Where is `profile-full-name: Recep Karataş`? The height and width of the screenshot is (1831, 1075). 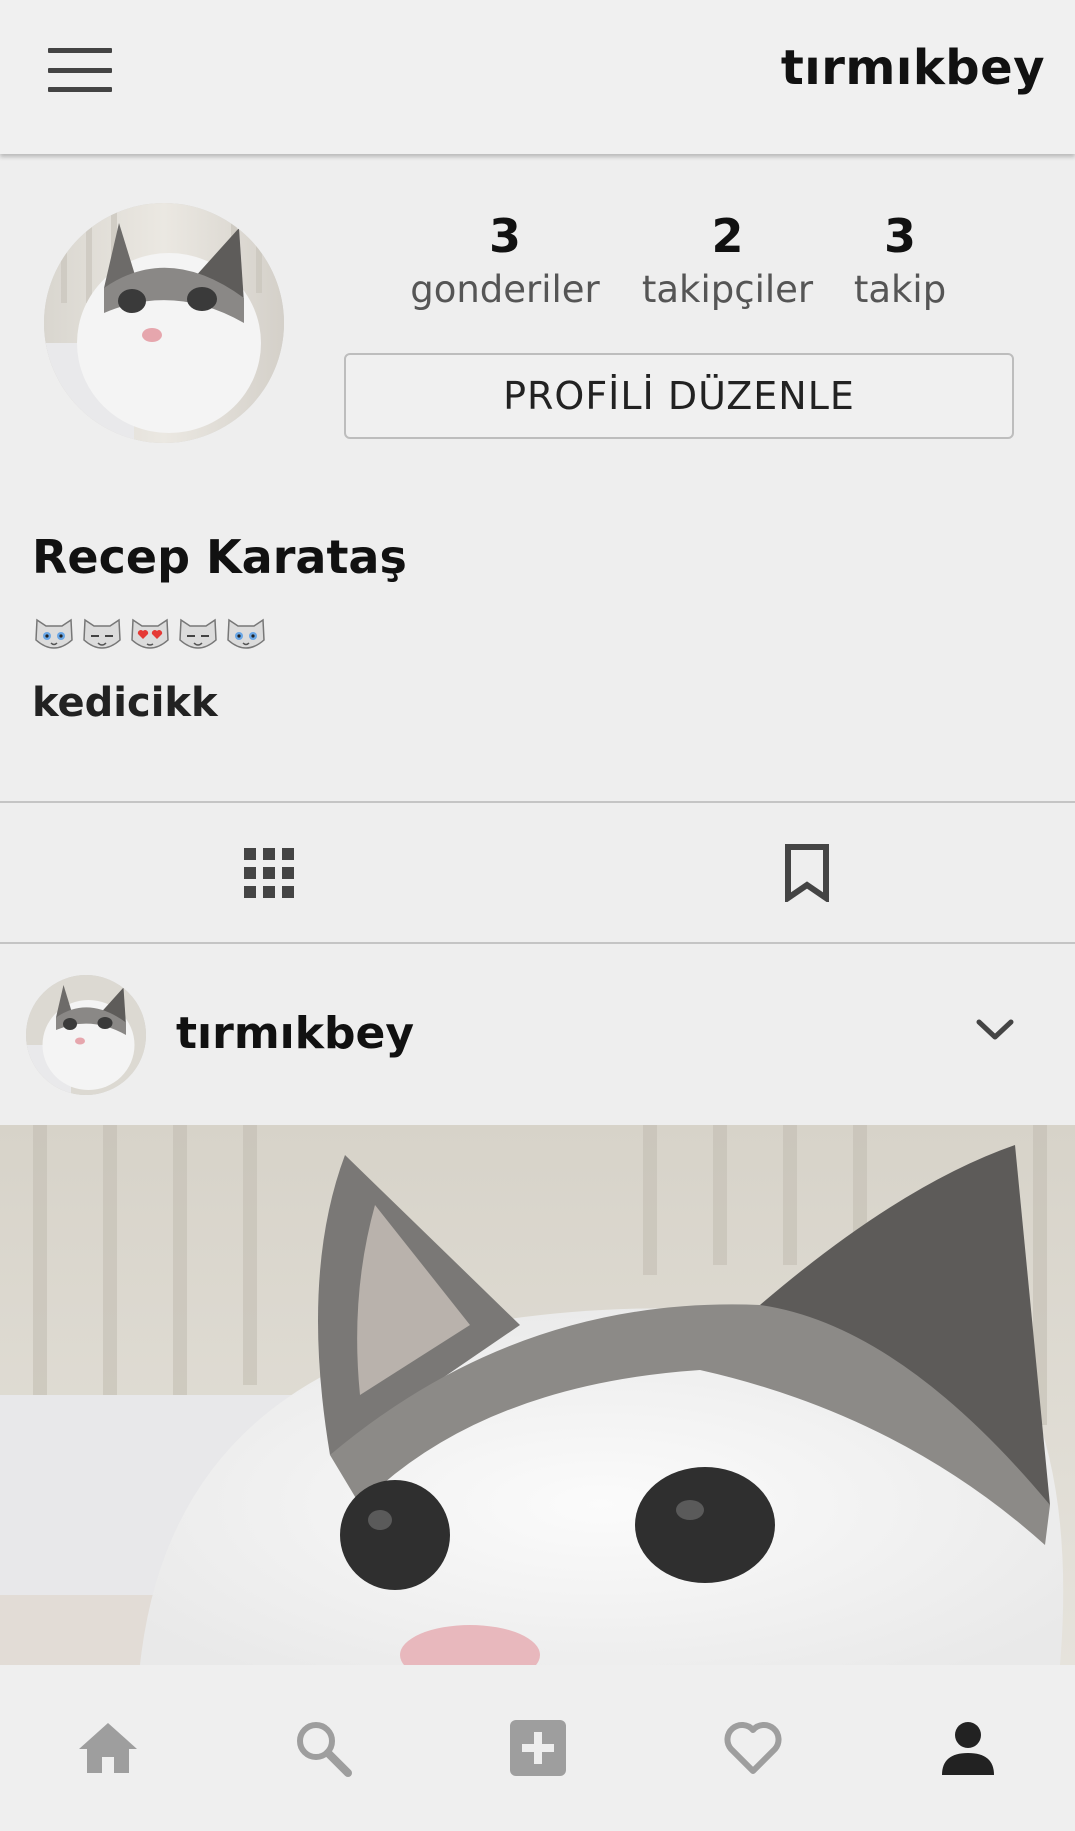 profile-full-name: Recep Karataş is located at coordinates (219, 557).